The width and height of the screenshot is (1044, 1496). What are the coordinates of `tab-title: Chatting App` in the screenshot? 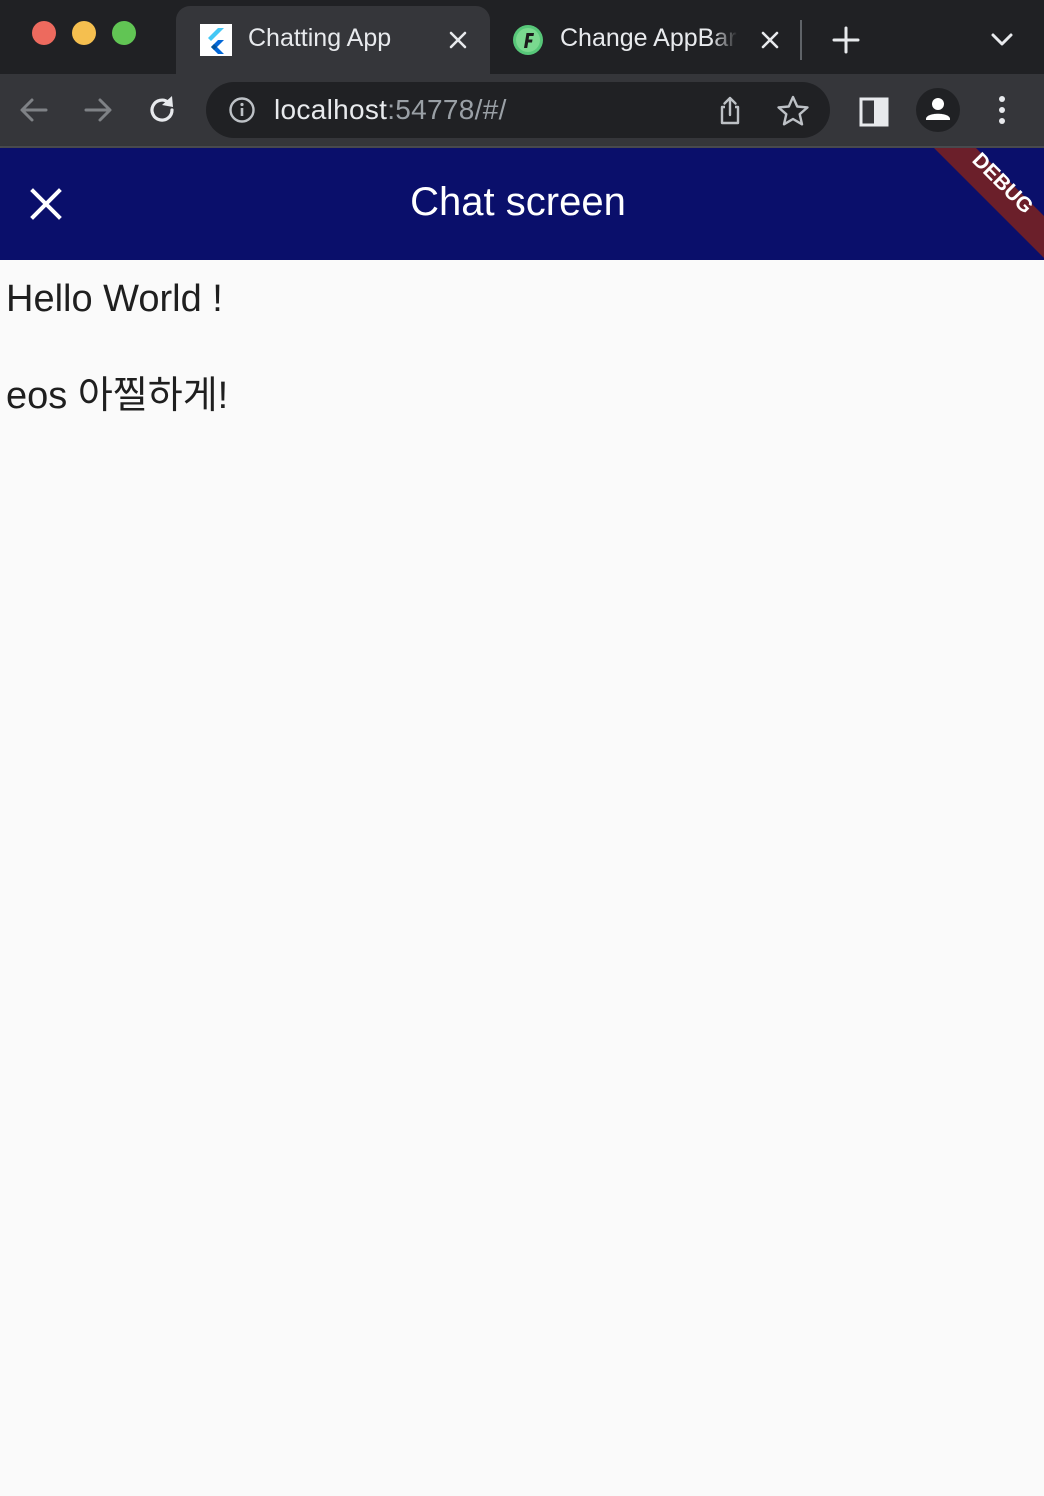 It's located at (320, 38).